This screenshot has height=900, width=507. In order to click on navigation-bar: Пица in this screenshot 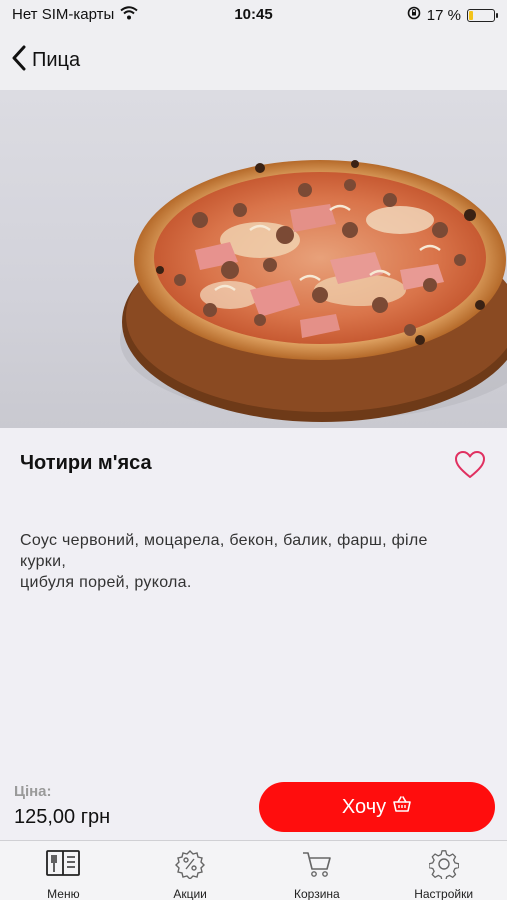, I will do `click(253, 60)`.